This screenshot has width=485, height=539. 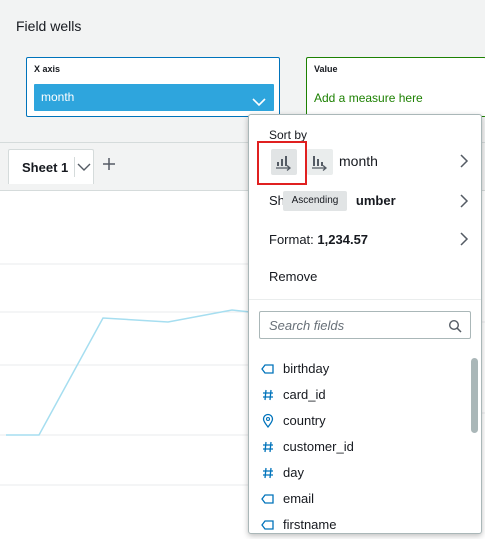 I want to click on field-list-scrollbar, so click(x=474, y=395).